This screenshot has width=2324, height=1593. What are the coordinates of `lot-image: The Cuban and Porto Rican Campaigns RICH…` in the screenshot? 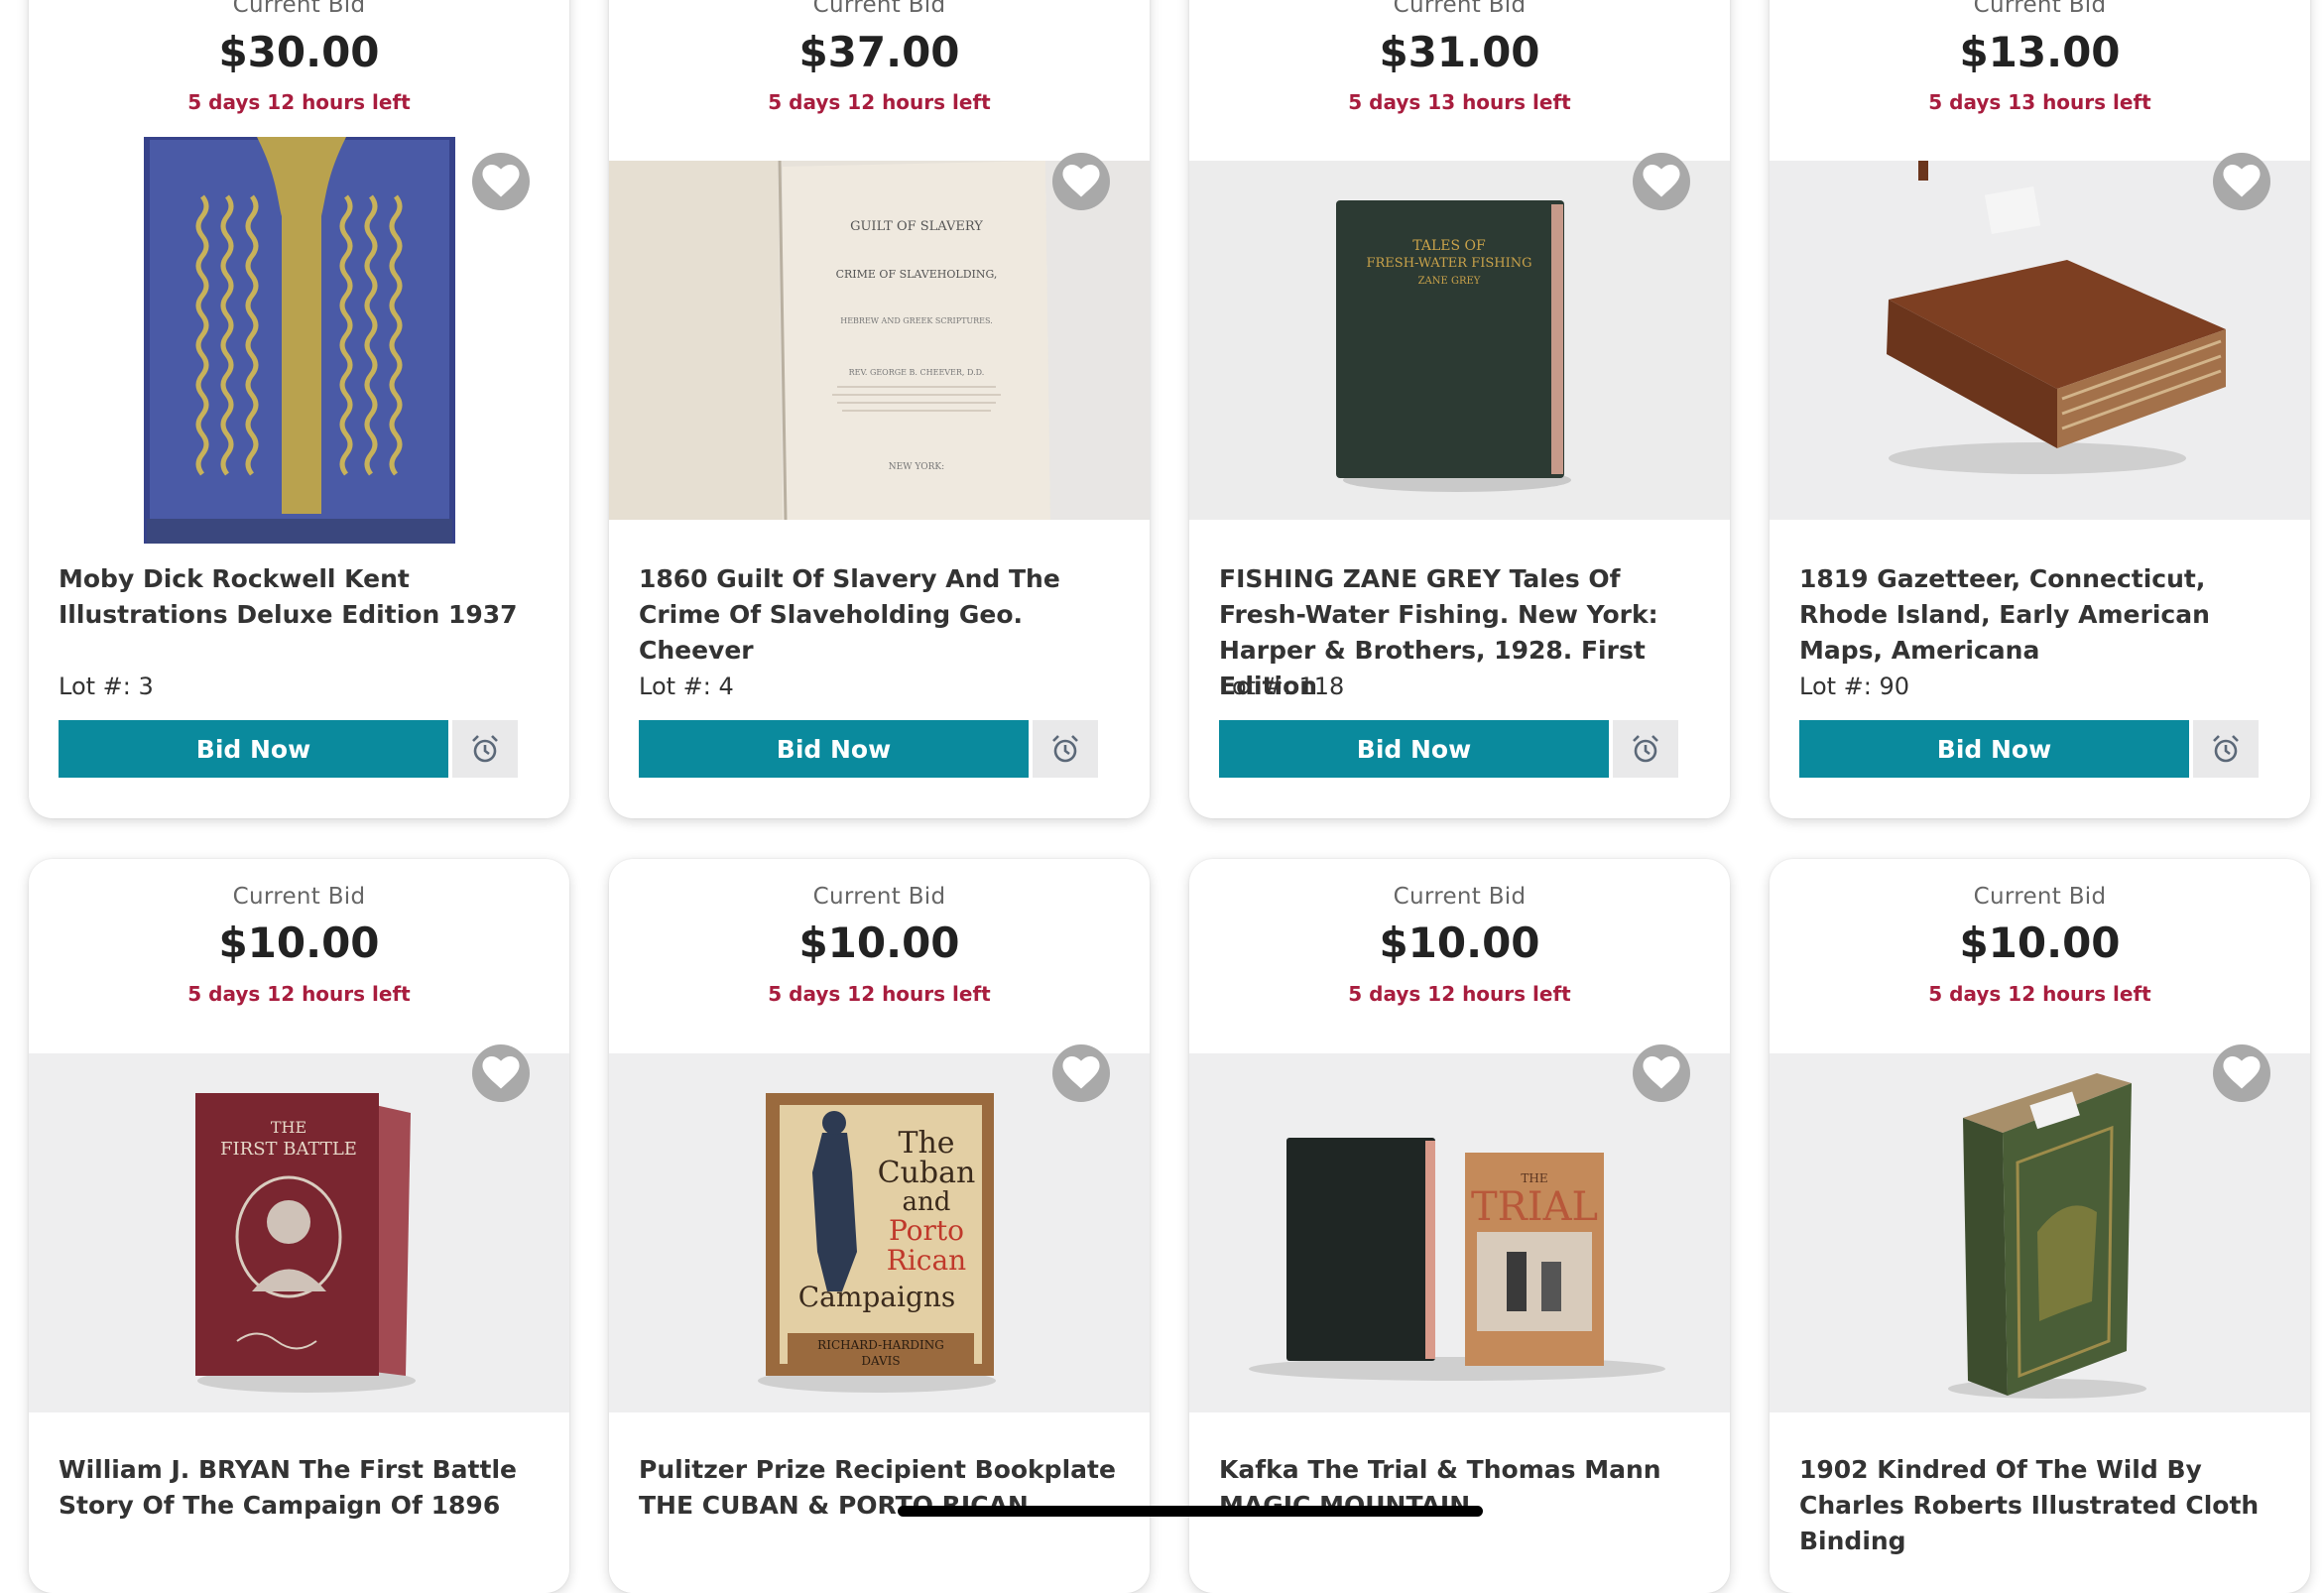 It's located at (880, 1233).